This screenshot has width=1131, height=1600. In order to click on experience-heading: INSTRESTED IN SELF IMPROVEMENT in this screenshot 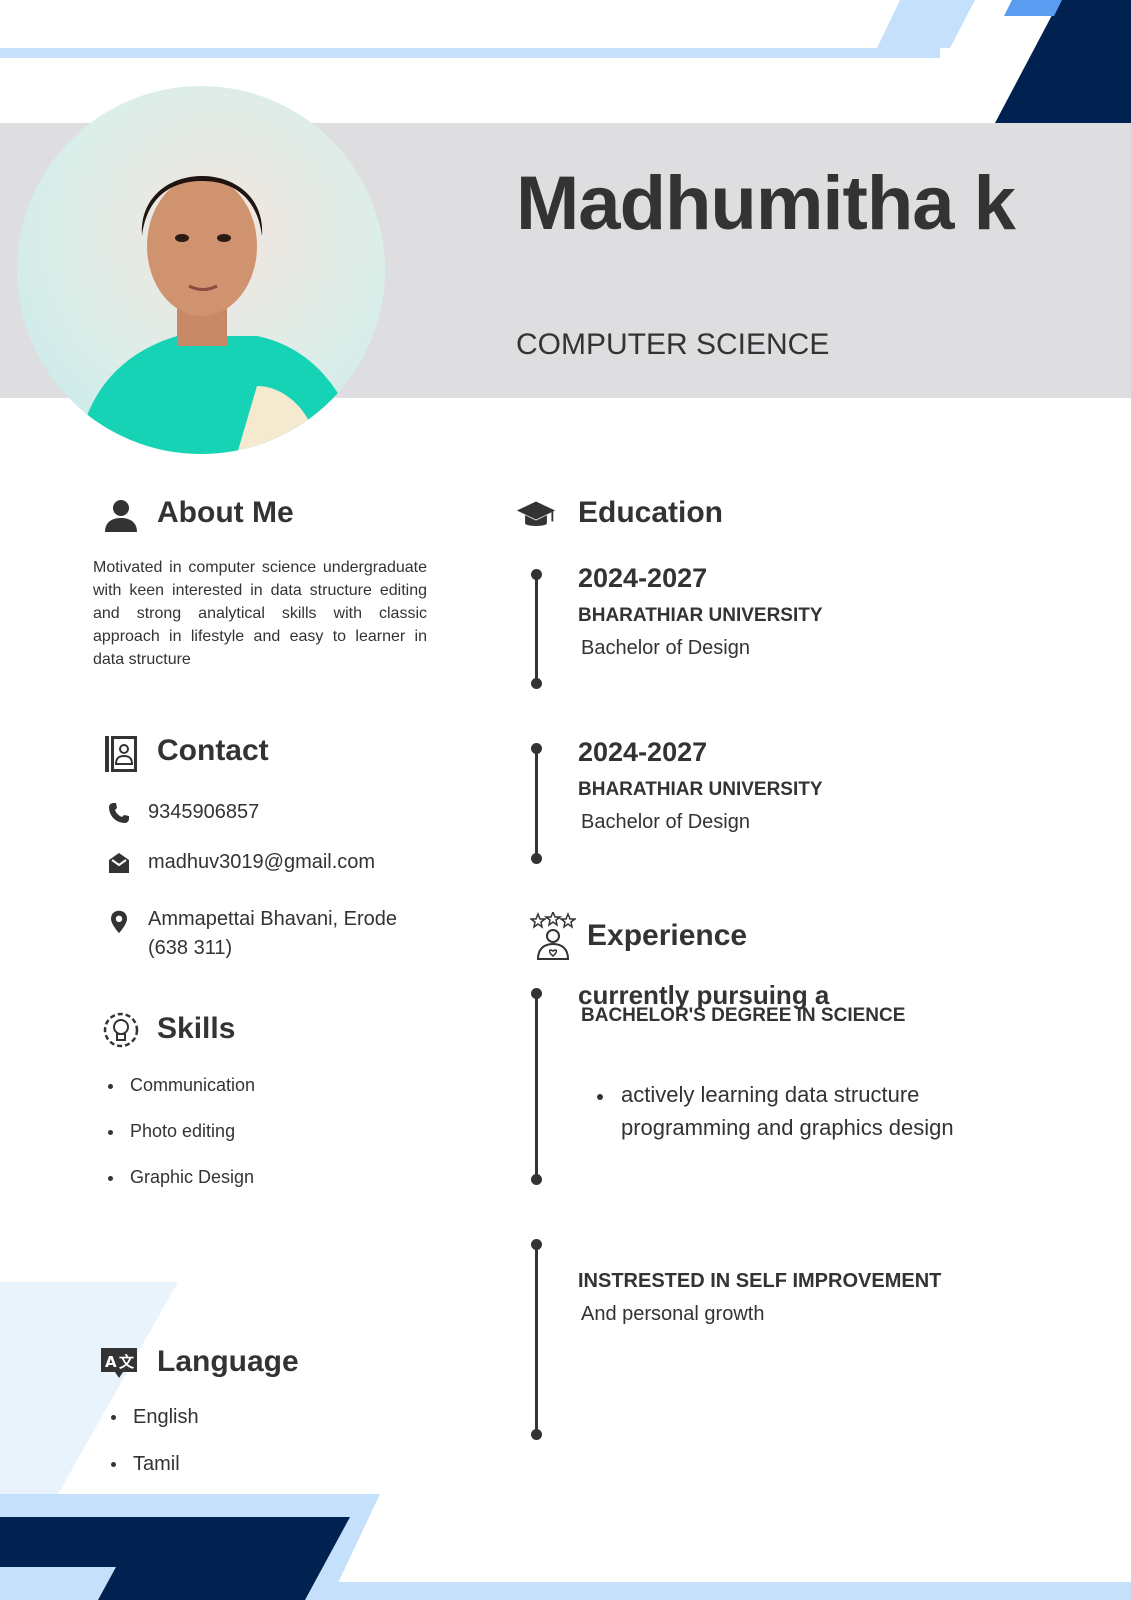, I will do `click(760, 1281)`.